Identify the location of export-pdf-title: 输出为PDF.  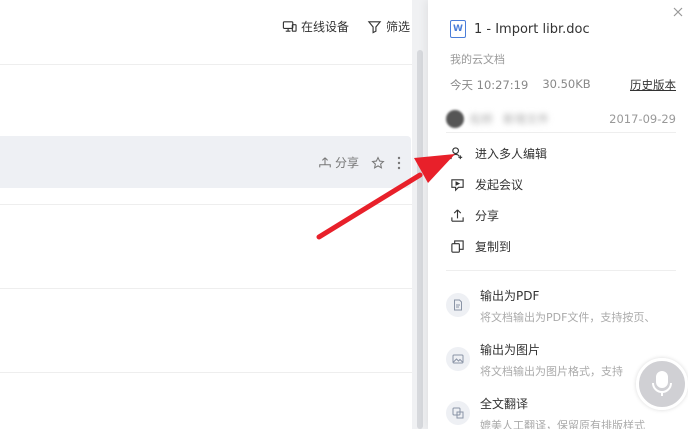
(510, 296).